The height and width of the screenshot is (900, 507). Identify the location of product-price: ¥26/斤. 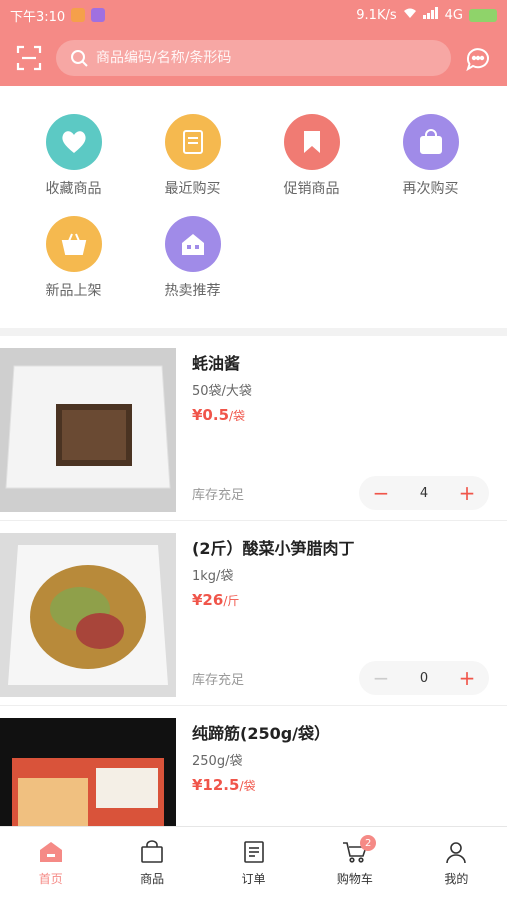
(215, 600).